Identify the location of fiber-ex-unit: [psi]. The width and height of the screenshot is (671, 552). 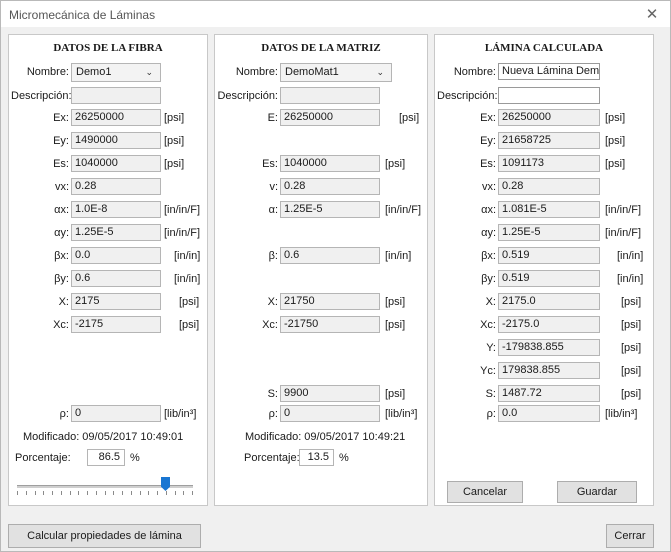
(174, 118).